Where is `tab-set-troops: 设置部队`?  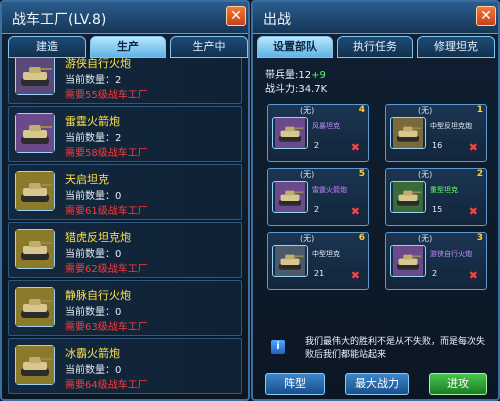
tab-set-troops: 设置部队 is located at coordinates (295, 47).